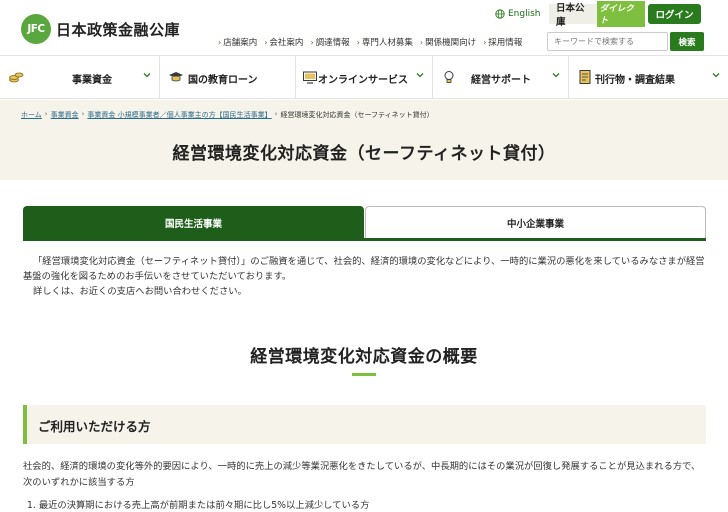 The height and width of the screenshot is (512, 728). Describe the element at coordinates (364, 424) in the screenshot. I see `sub-heading-box: ご利用いただける方` at that location.